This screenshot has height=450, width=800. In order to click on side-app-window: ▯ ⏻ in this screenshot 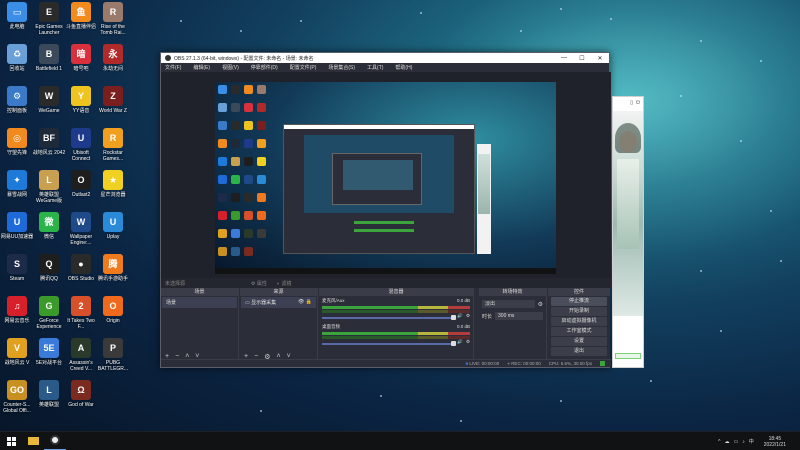, I will do `click(628, 232)`.